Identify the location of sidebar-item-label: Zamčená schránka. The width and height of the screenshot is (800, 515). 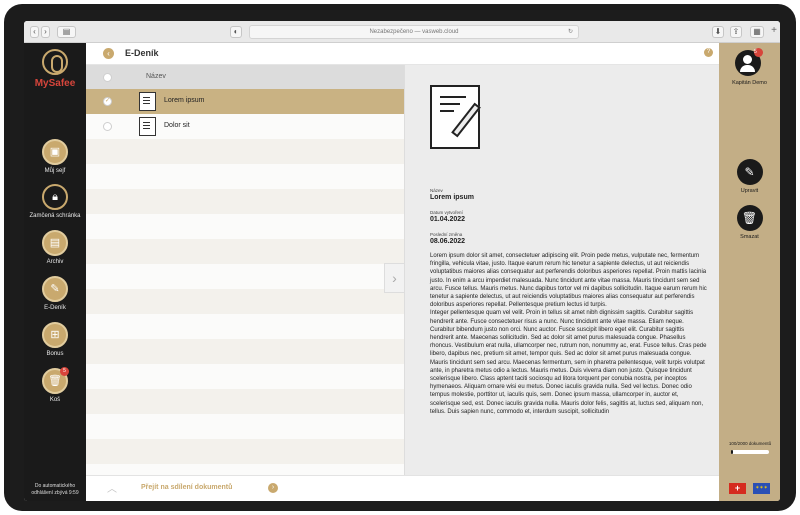
(55, 216).